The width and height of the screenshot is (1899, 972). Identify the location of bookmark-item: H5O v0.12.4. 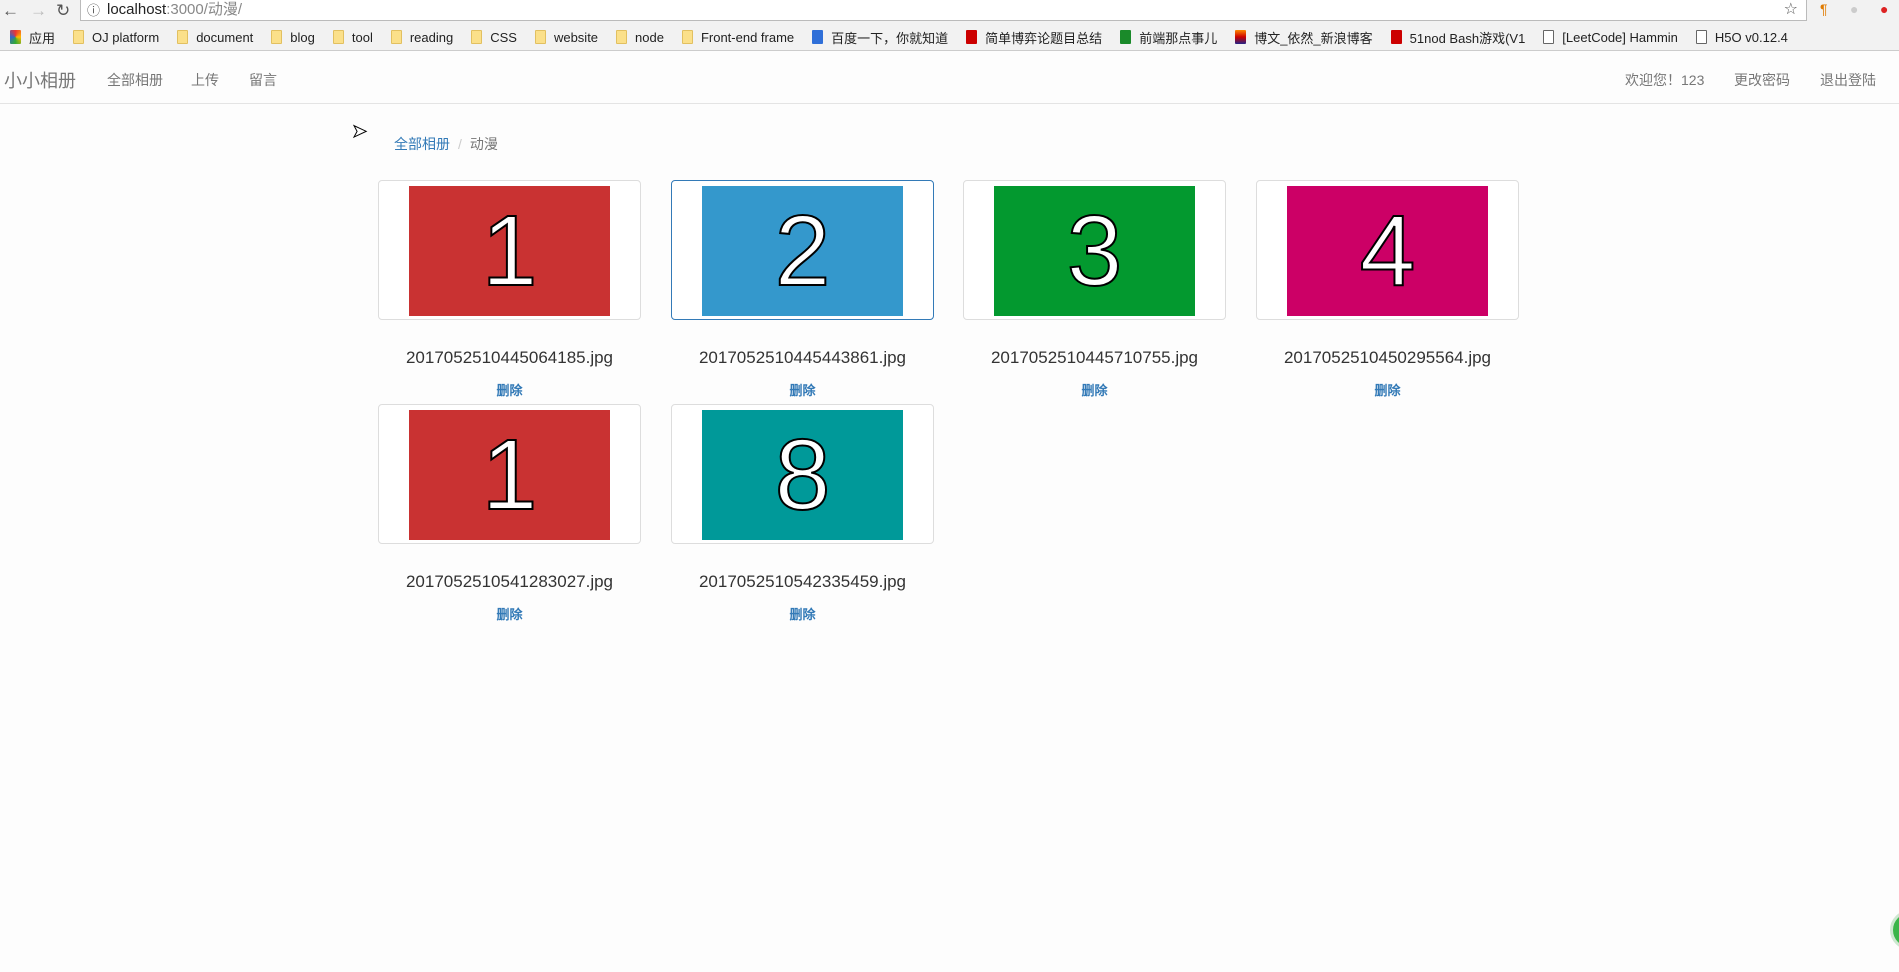
(1741, 37).